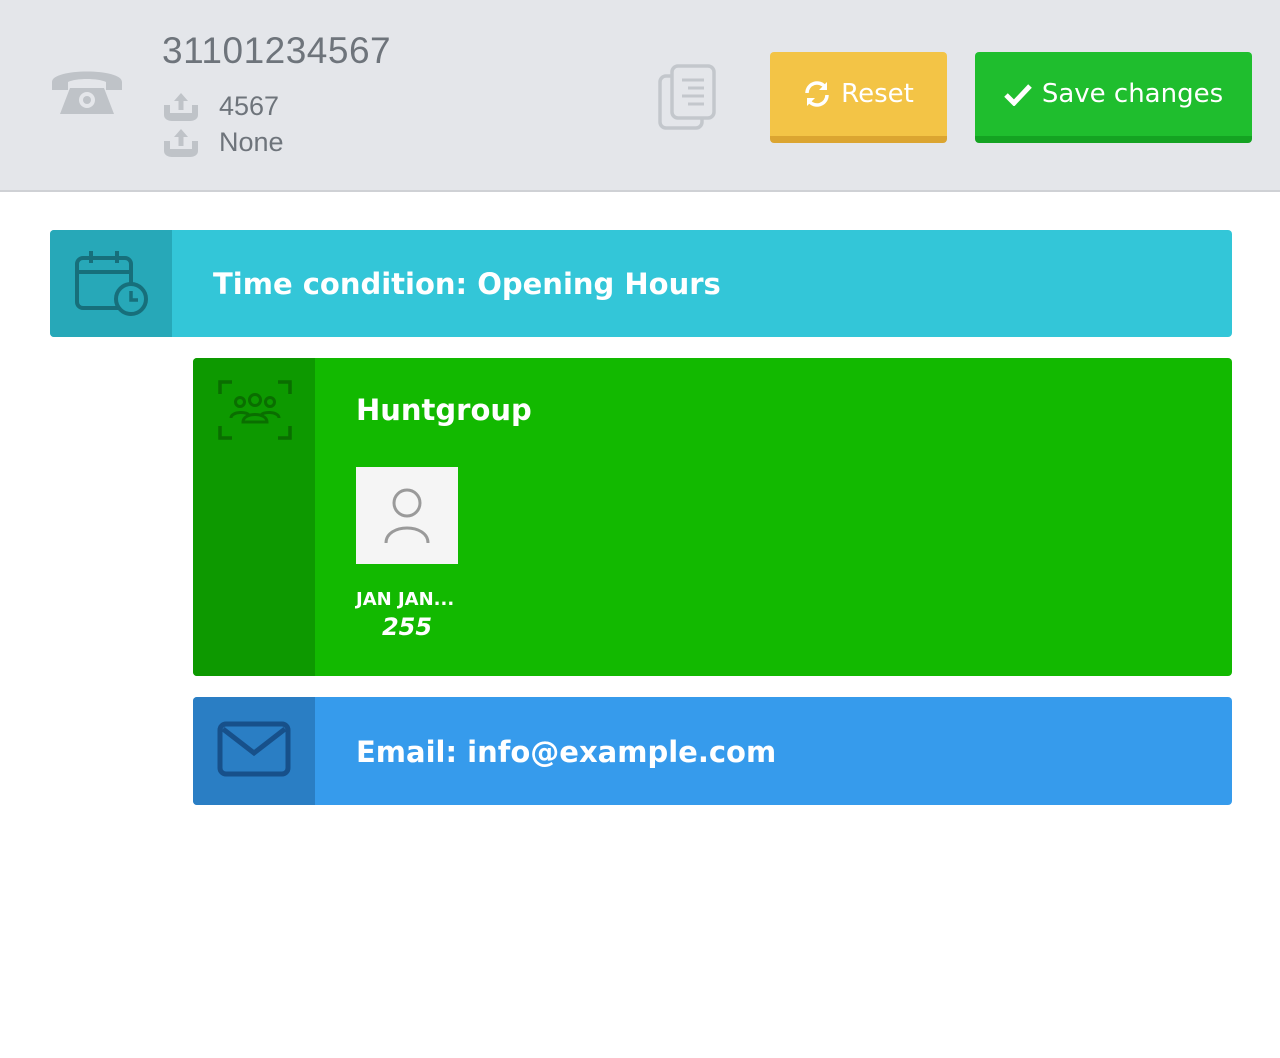  I want to click on checkmark-icon, so click(1018, 95).